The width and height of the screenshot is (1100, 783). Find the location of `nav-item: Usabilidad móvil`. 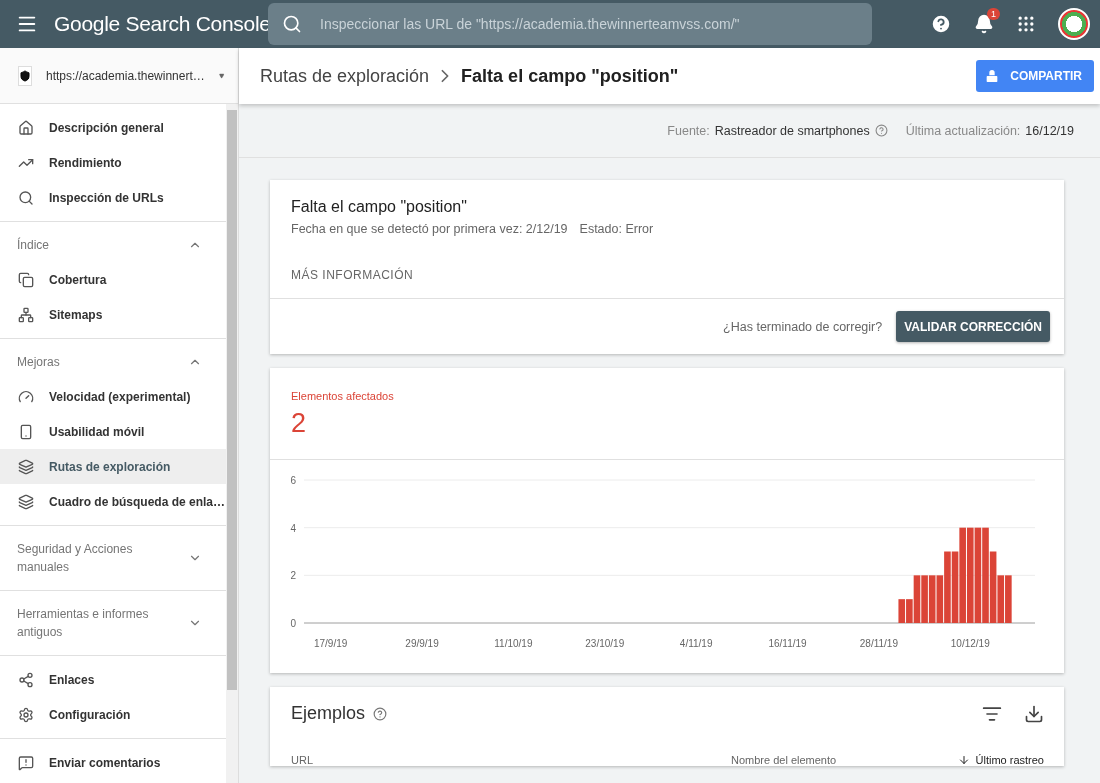

nav-item: Usabilidad móvil is located at coordinates (113, 431).